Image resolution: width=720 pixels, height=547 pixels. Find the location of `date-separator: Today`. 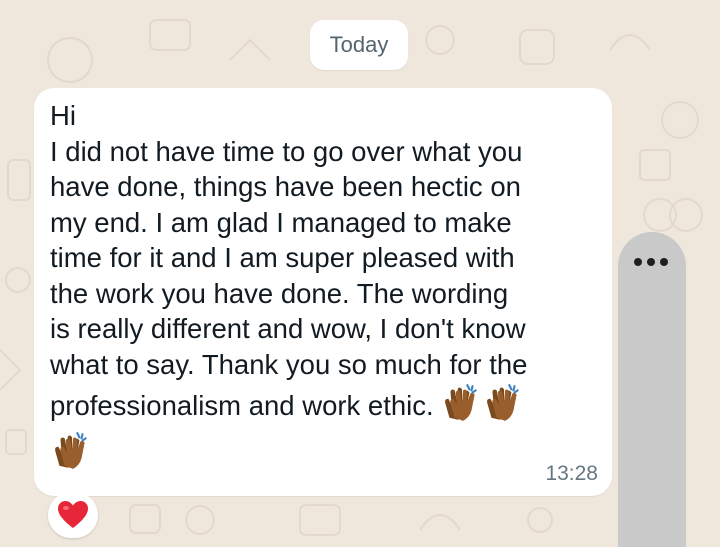

date-separator: Today is located at coordinates (359, 45).